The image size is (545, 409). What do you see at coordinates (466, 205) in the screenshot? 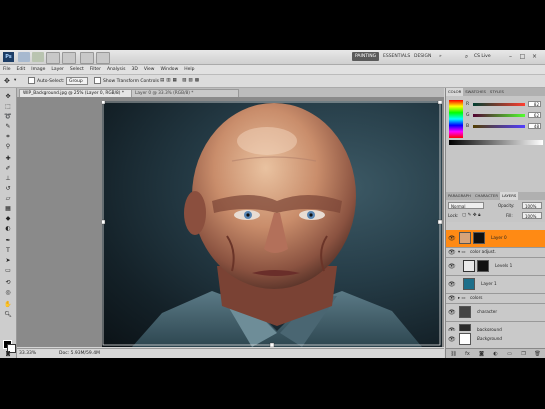
I see `blend-mode-dropdown: Normal` at bounding box center [466, 205].